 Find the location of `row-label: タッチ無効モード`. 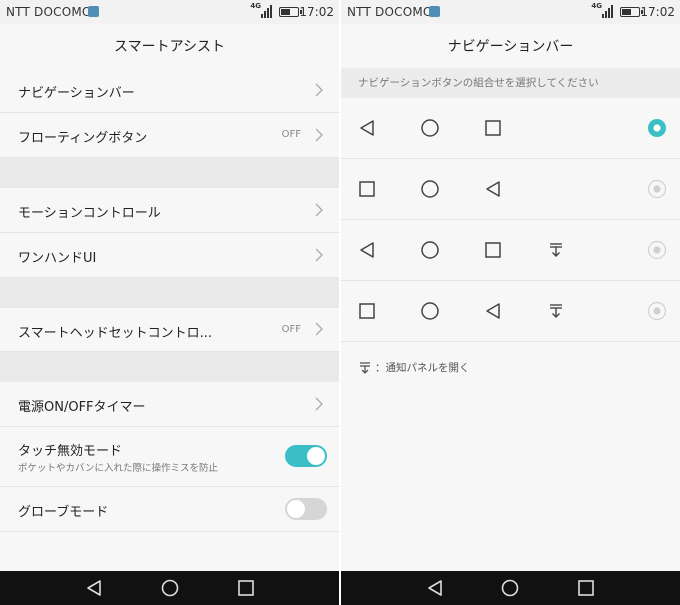

row-label: タッチ無効モード is located at coordinates (70, 451).